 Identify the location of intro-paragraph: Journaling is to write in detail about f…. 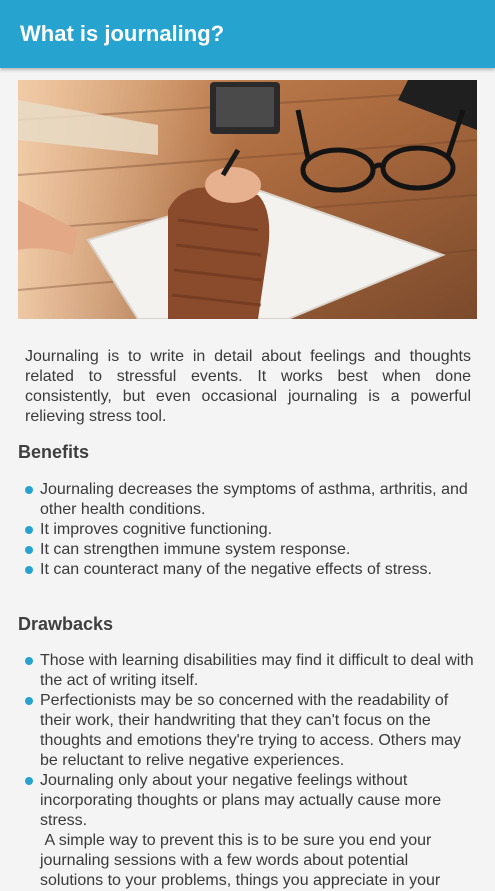
(248, 386).